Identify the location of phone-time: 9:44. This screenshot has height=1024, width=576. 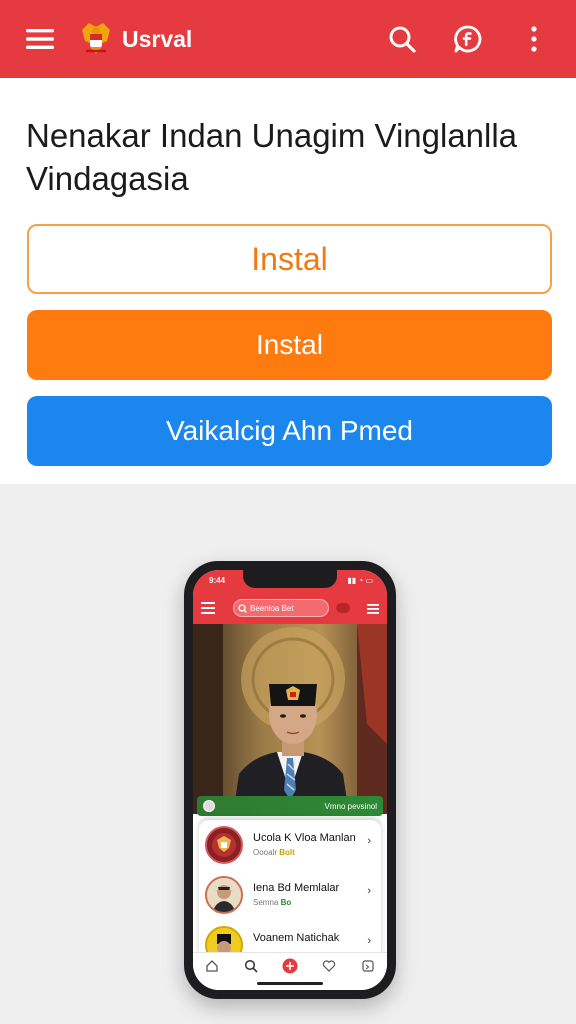
(217, 580).